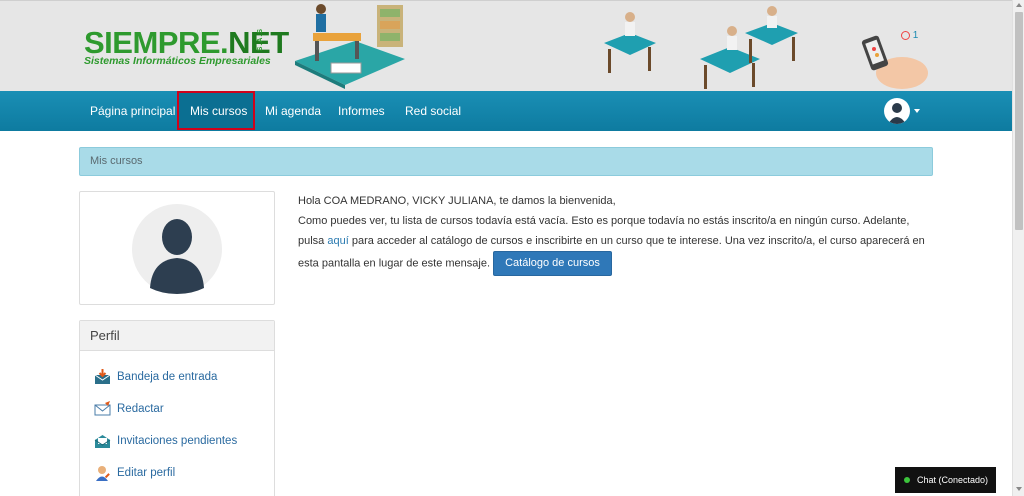 Image resolution: width=1024 pixels, height=496 pixels. I want to click on chat-status-bar: Chat (Conectado), so click(945, 480).